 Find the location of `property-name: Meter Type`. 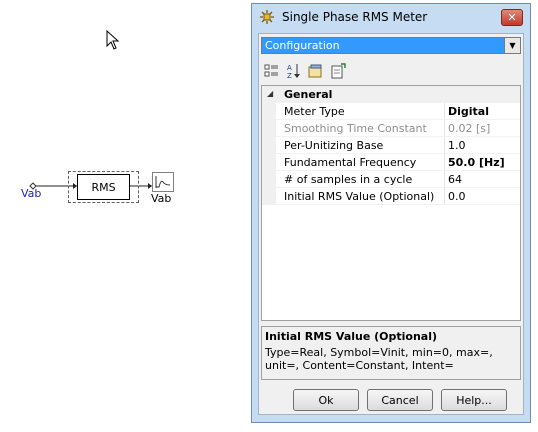

property-name: Meter Type is located at coordinates (314, 111).